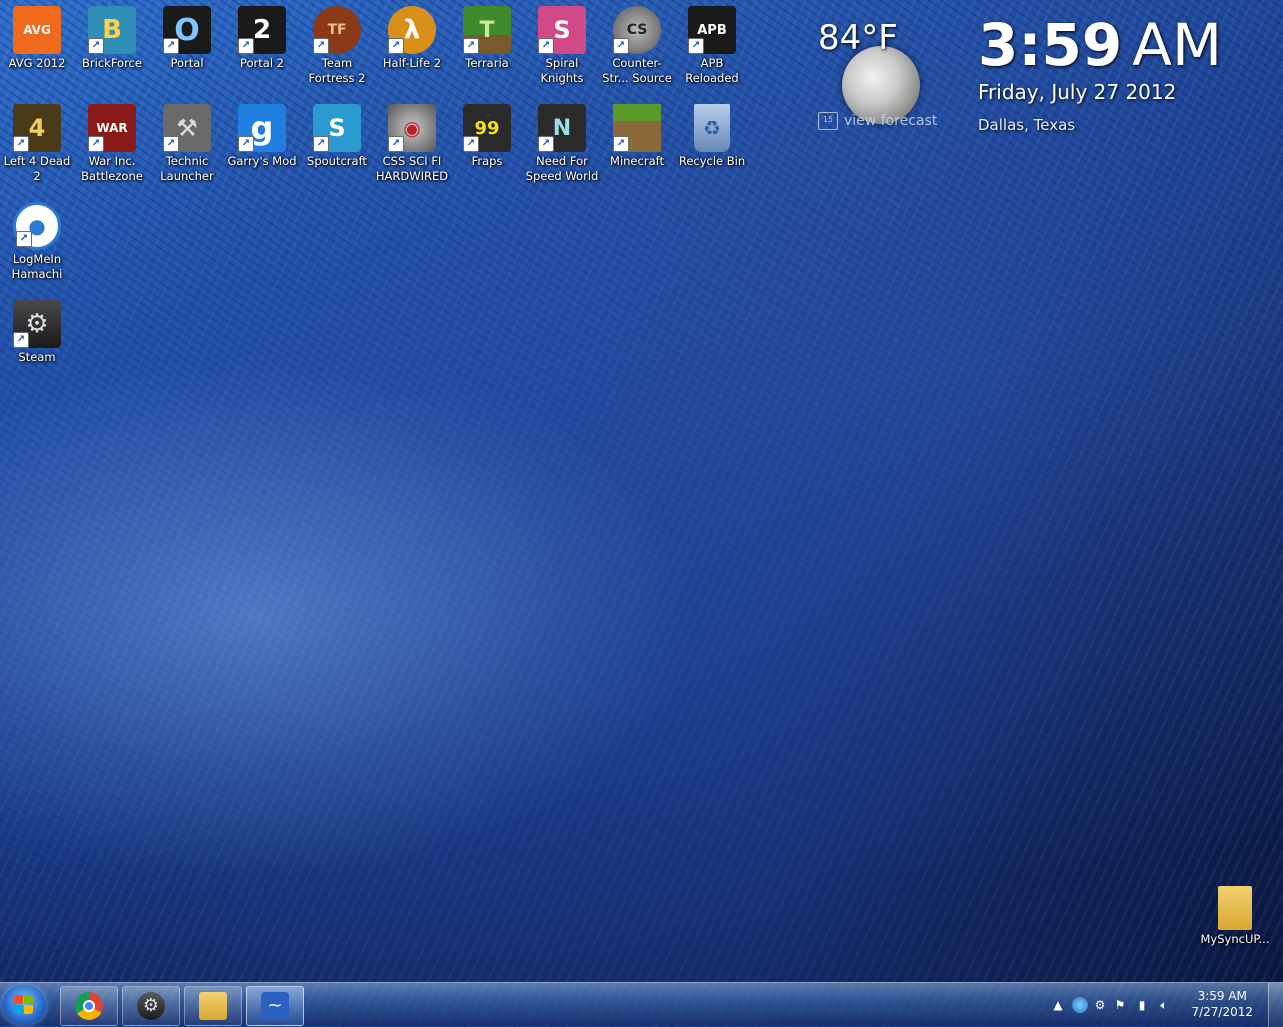 This screenshot has width=1283, height=1027. I want to click on network-globe-icon, so click(1080, 1005).